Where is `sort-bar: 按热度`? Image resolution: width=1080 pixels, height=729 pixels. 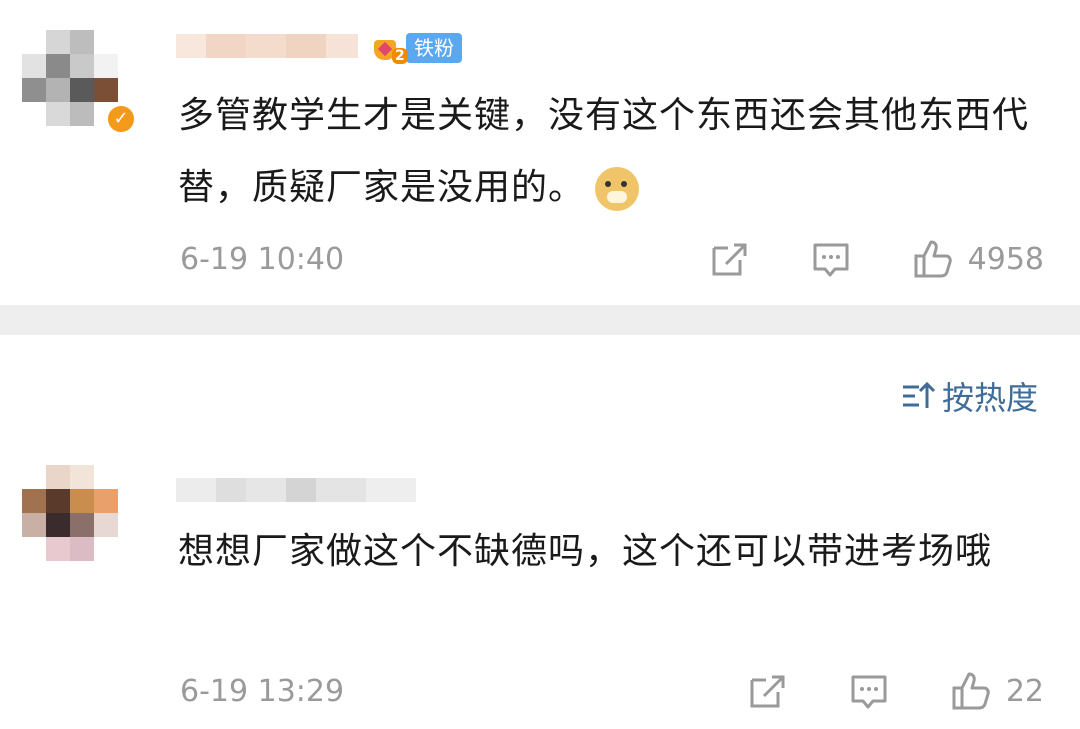 sort-bar: 按热度 is located at coordinates (540, 387).